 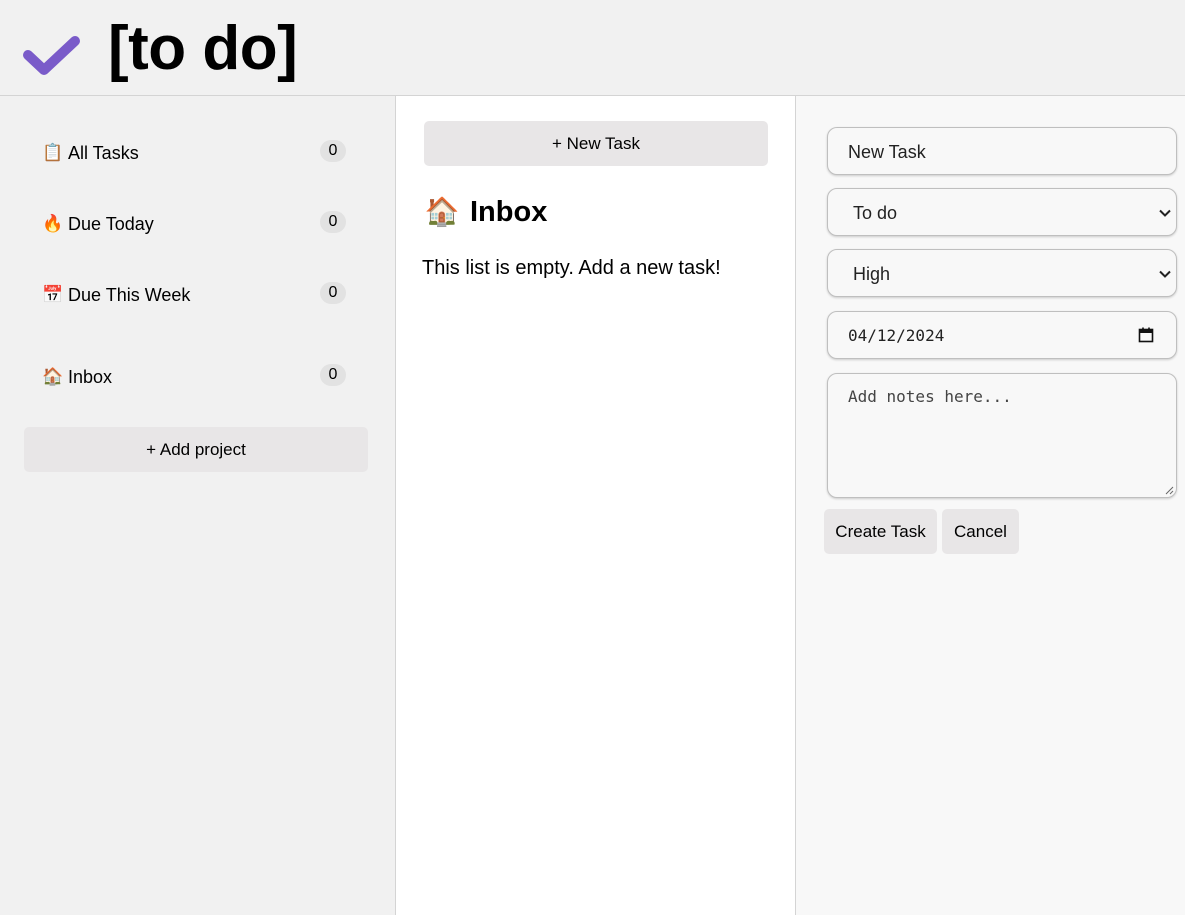 I want to click on add-project-button: + Add project, so click(x=196, y=449).